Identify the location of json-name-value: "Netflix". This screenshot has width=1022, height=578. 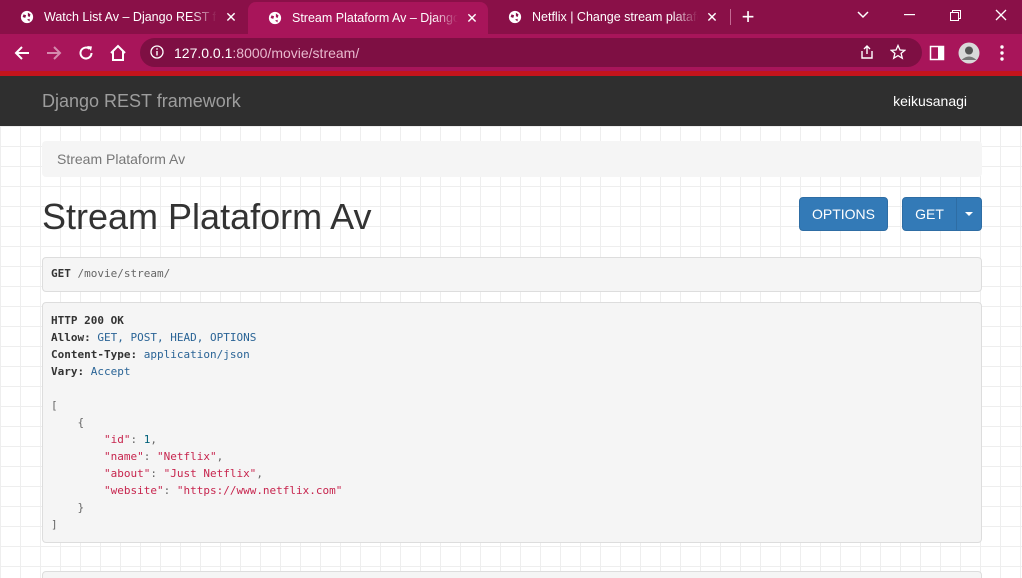
(186, 456).